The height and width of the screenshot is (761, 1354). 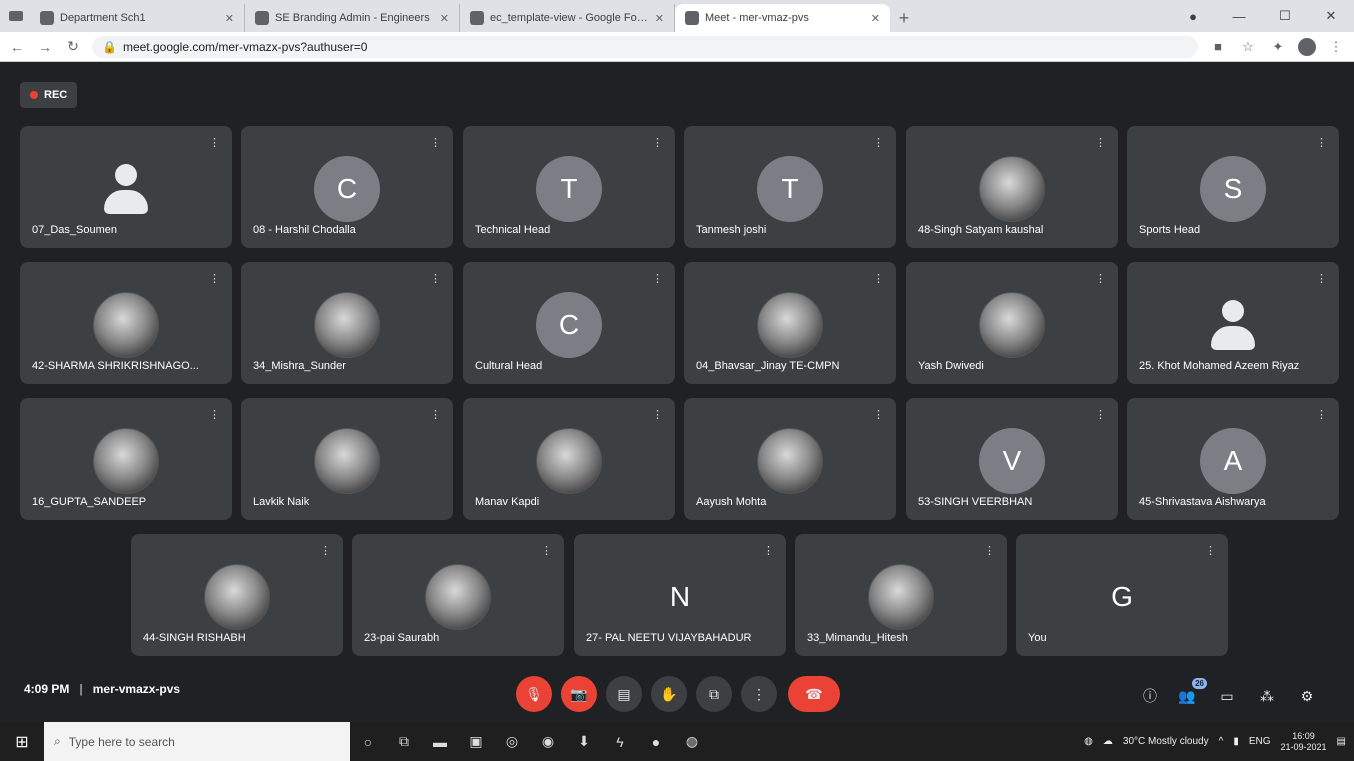 What do you see at coordinates (680, 595) in the screenshot?
I see `participant-tile: ⋮ N 27- PAL NEETU VIJAYBAHADUR` at bounding box center [680, 595].